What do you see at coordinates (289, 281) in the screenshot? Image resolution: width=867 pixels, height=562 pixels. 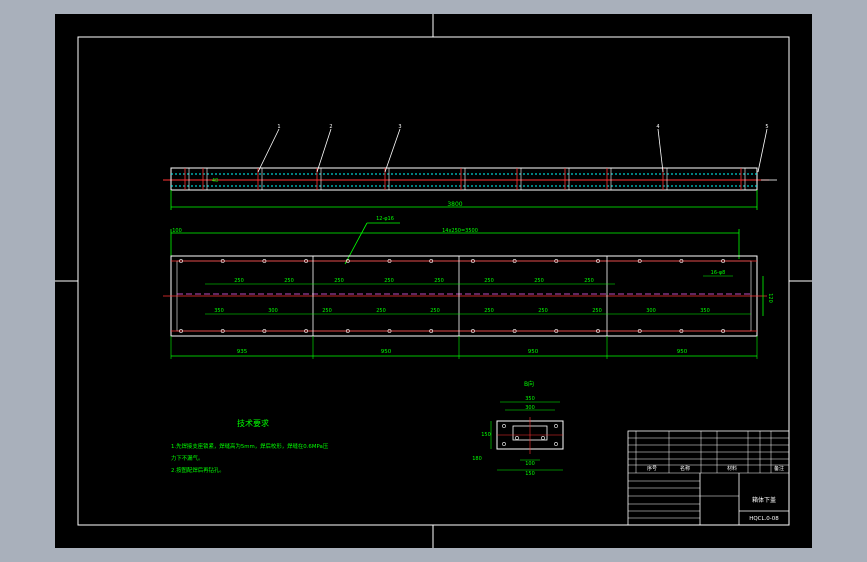 I see `upper-dim-1: 250` at bounding box center [289, 281].